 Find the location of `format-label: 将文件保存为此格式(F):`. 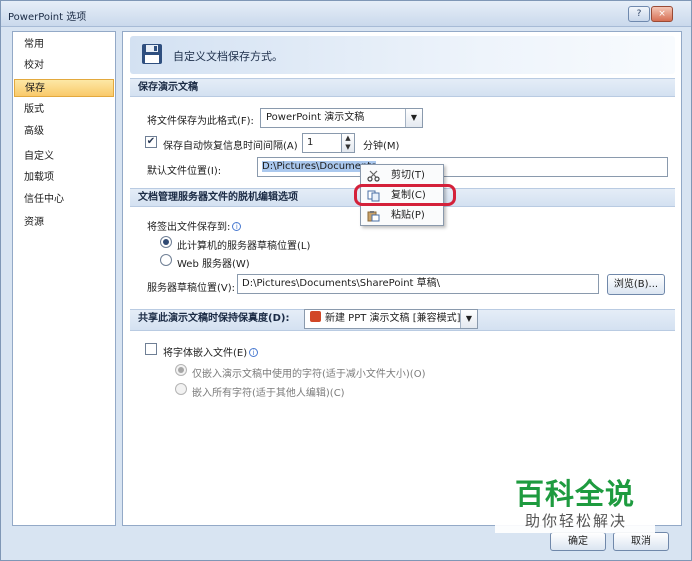

format-label: 将文件保存为此格式(F): is located at coordinates (200, 121).